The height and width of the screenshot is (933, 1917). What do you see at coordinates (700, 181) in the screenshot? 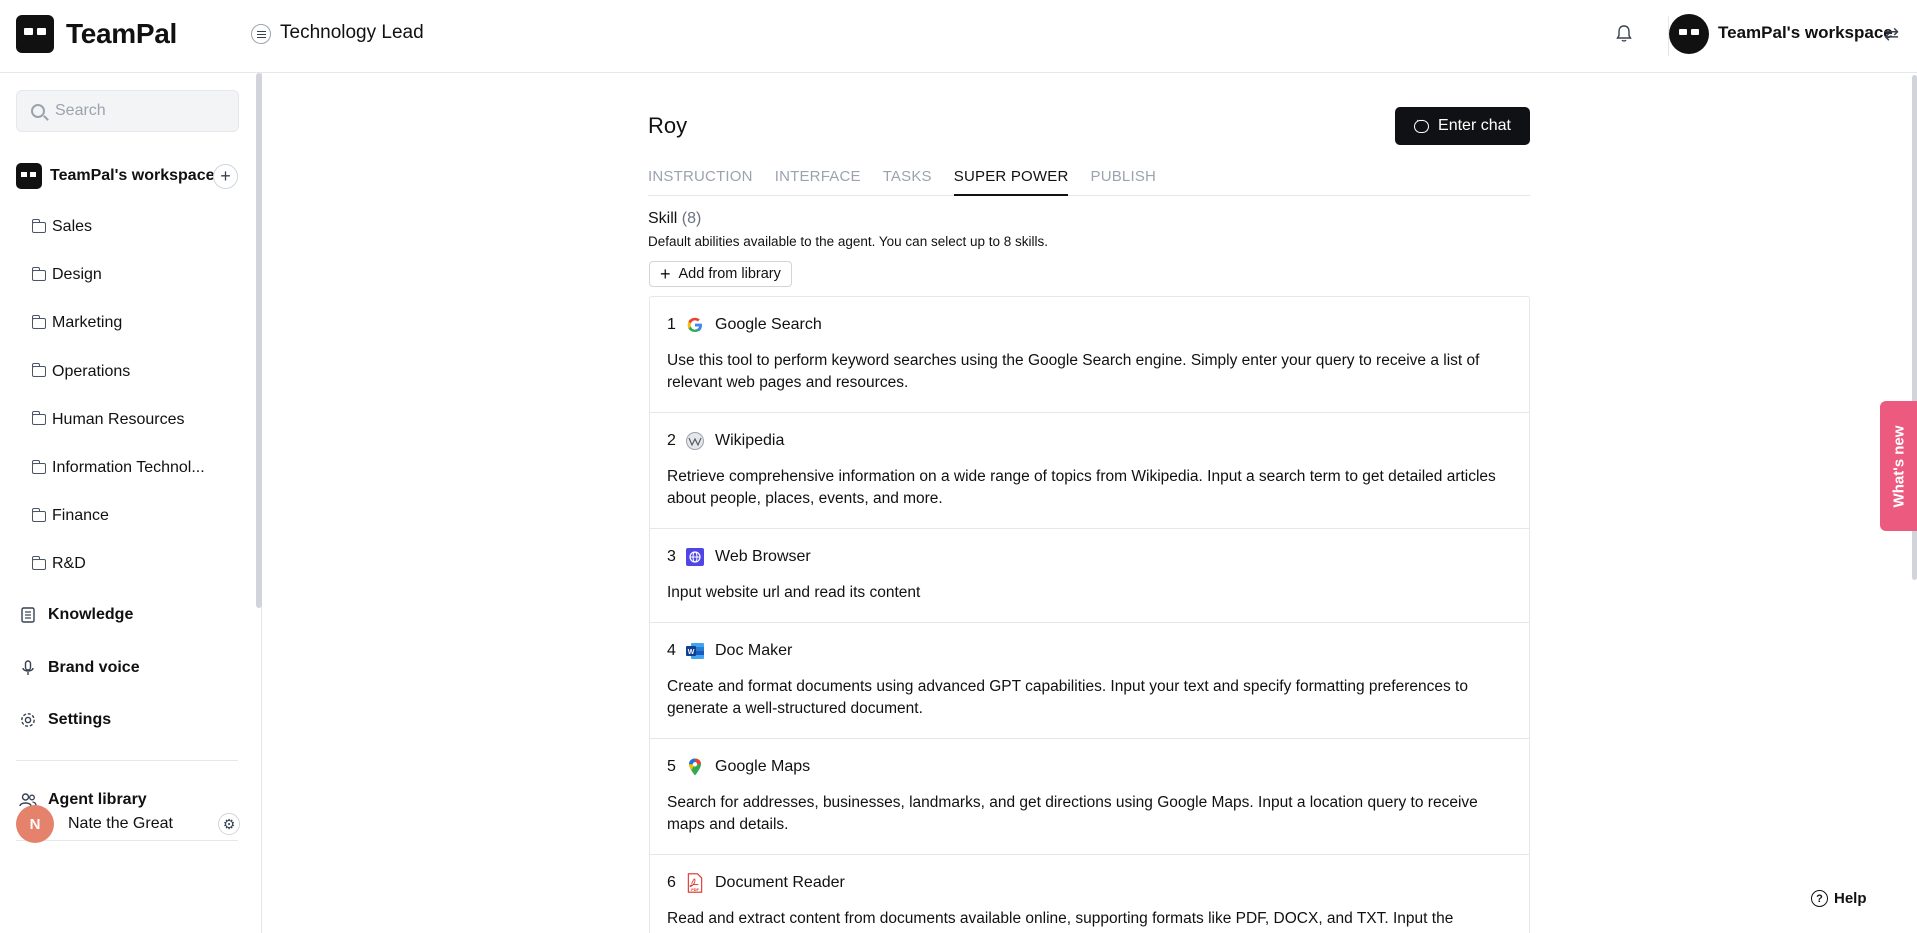
I see `tab-instruction: INSTRUCTION` at bounding box center [700, 181].